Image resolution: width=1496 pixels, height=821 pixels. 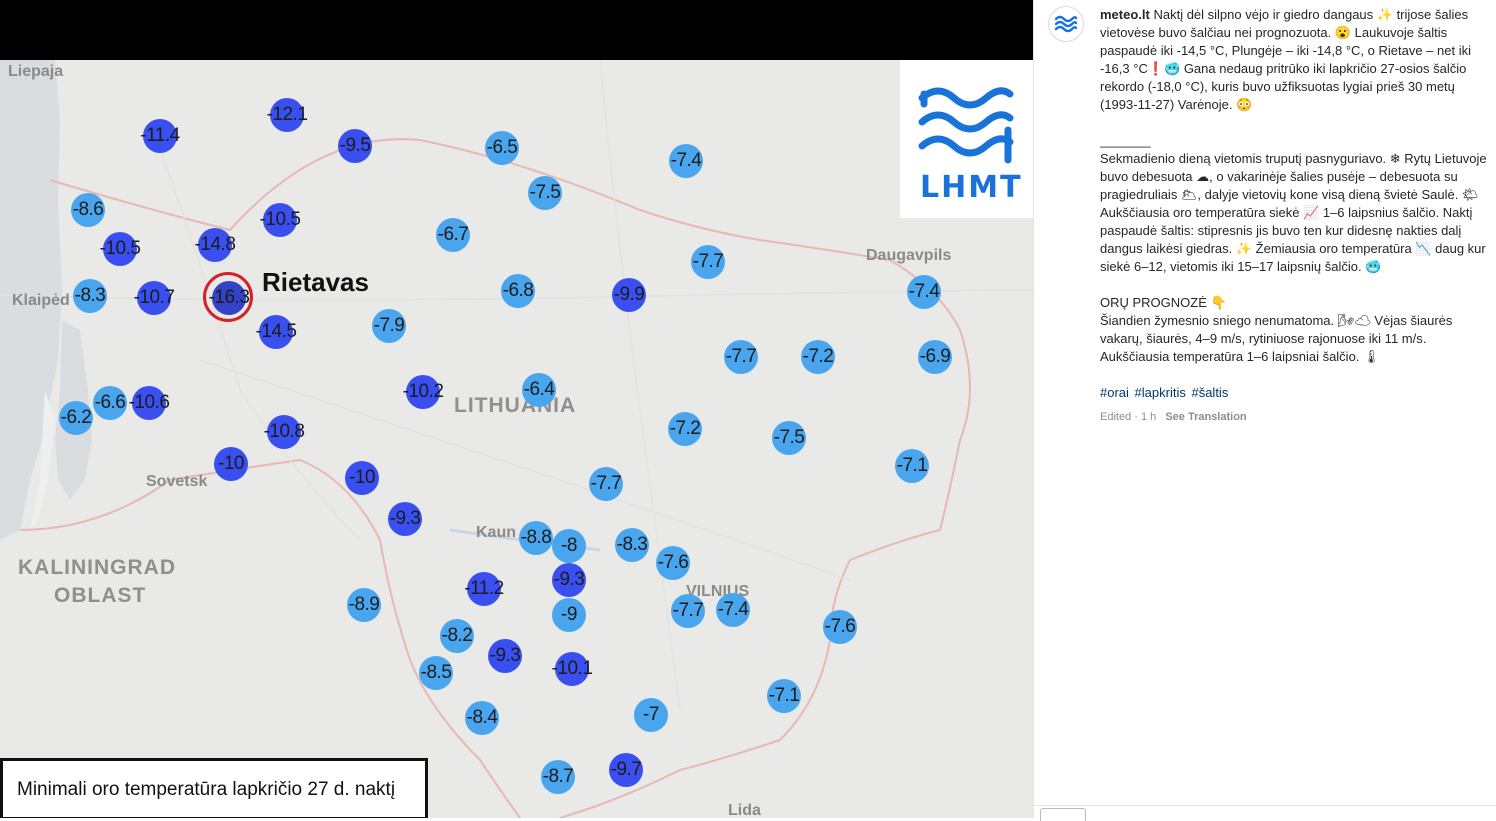 What do you see at coordinates (569, 615) in the screenshot?
I see `station-marker: -9` at bounding box center [569, 615].